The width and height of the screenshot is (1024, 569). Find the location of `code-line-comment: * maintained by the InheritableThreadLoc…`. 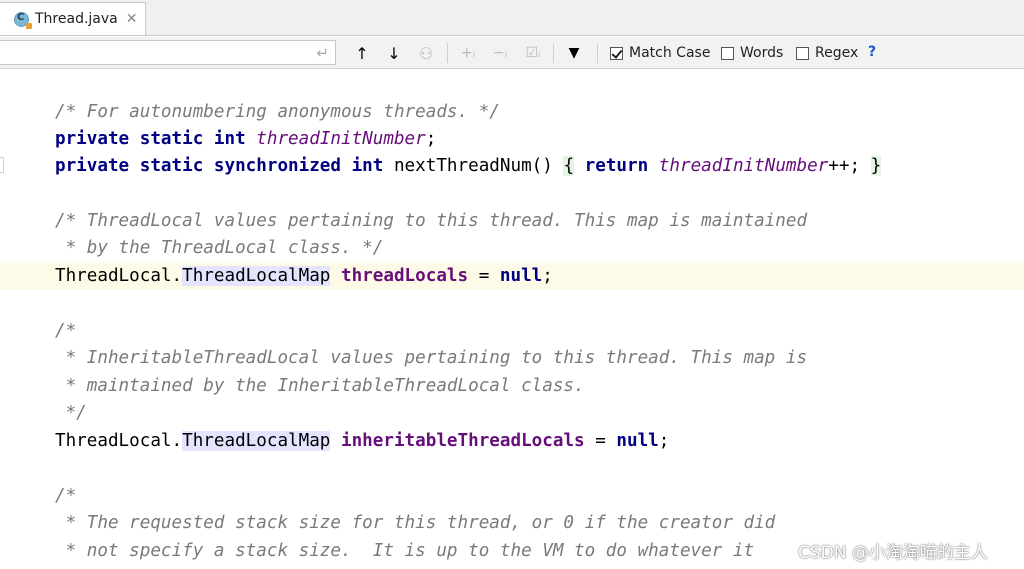

code-line-comment: * maintained by the InheritableThreadLoc… is located at coordinates (320, 386).